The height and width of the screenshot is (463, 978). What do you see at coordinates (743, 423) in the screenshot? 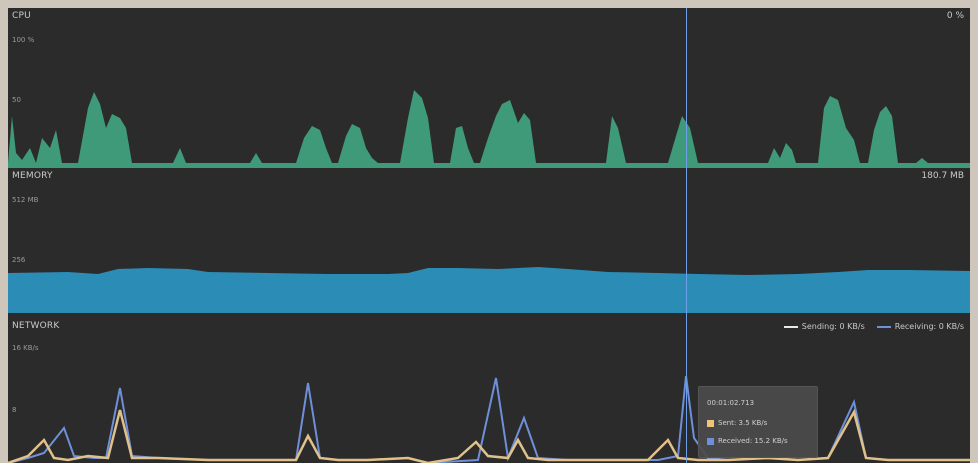
I see `tooltip-sent-label: Sent: 3.5 KB/s` at bounding box center [743, 423].